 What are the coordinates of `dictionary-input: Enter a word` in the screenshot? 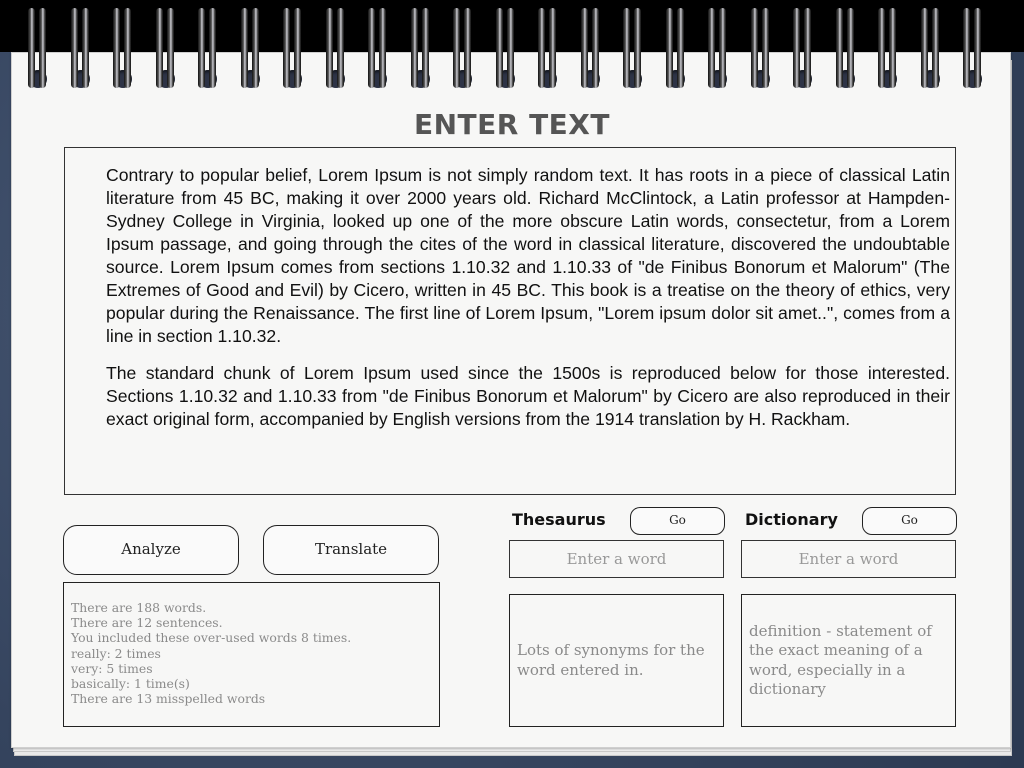 It's located at (848, 559).